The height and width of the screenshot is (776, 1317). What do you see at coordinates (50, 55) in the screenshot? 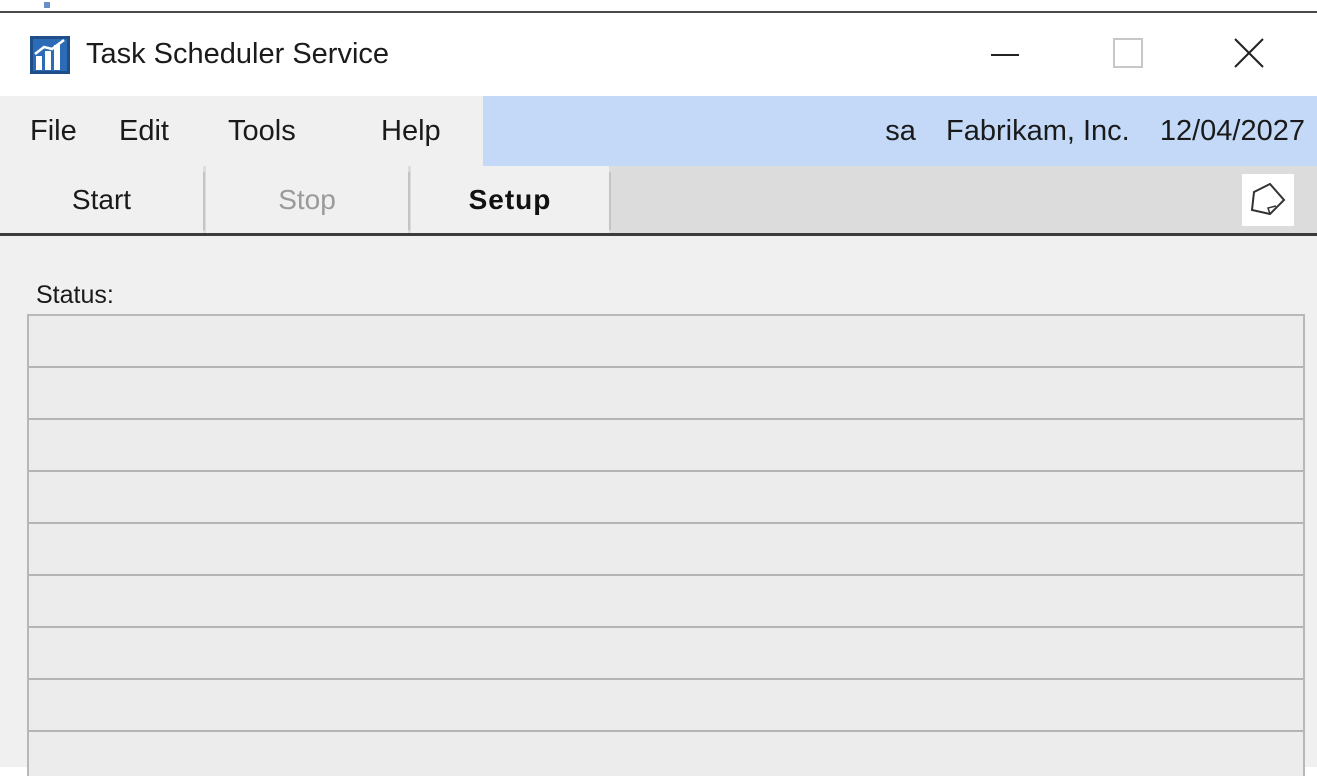
I see `bar-chart-icon` at bounding box center [50, 55].